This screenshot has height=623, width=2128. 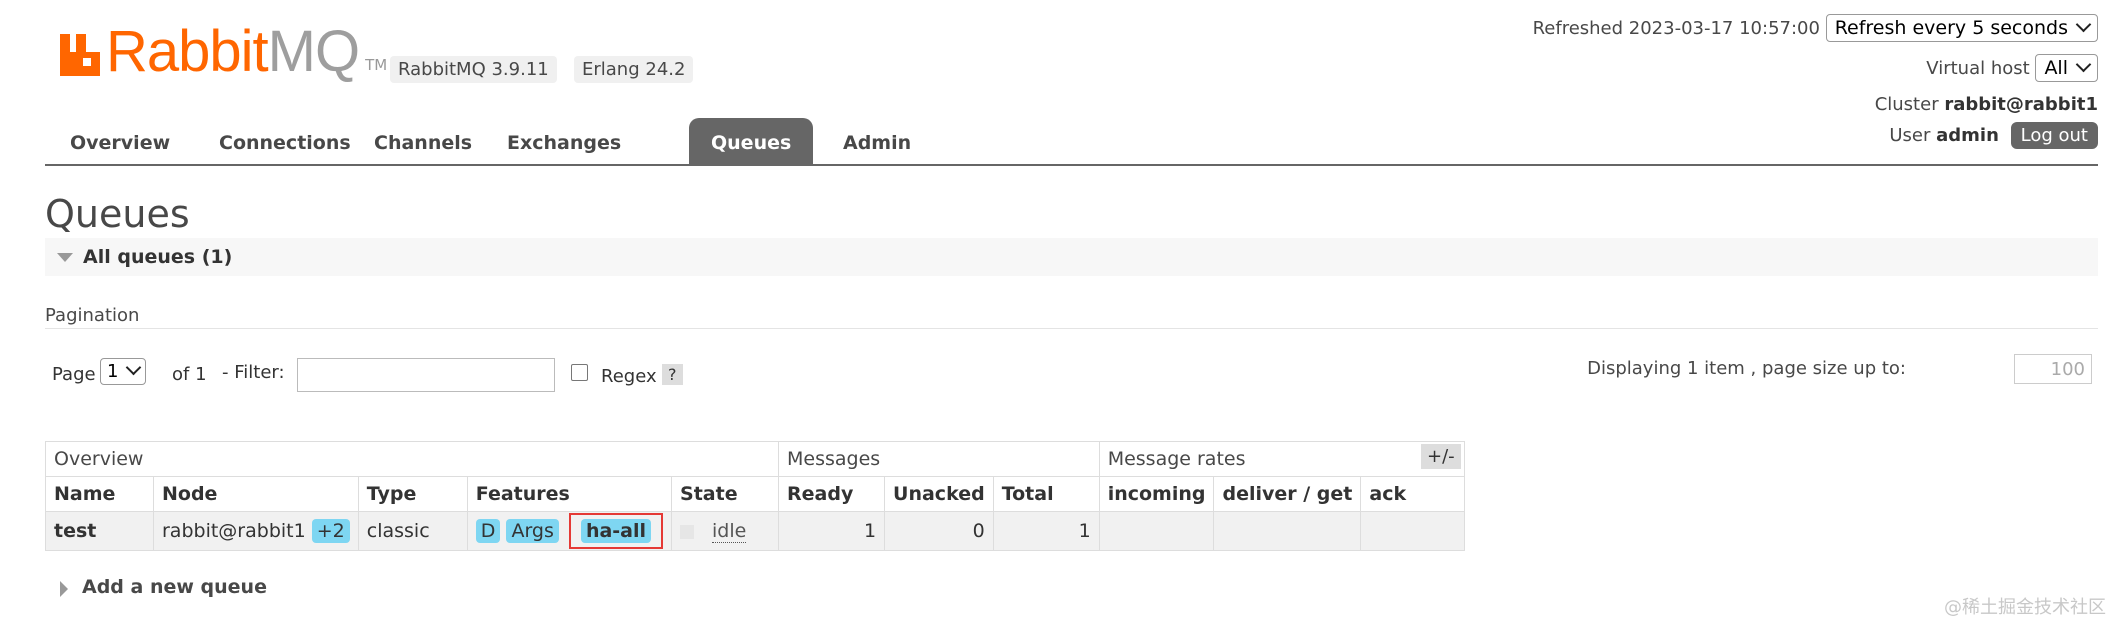 What do you see at coordinates (117, 214) in the screenshot?
I see `page-title: Queues` at bounding box center [117, 214].